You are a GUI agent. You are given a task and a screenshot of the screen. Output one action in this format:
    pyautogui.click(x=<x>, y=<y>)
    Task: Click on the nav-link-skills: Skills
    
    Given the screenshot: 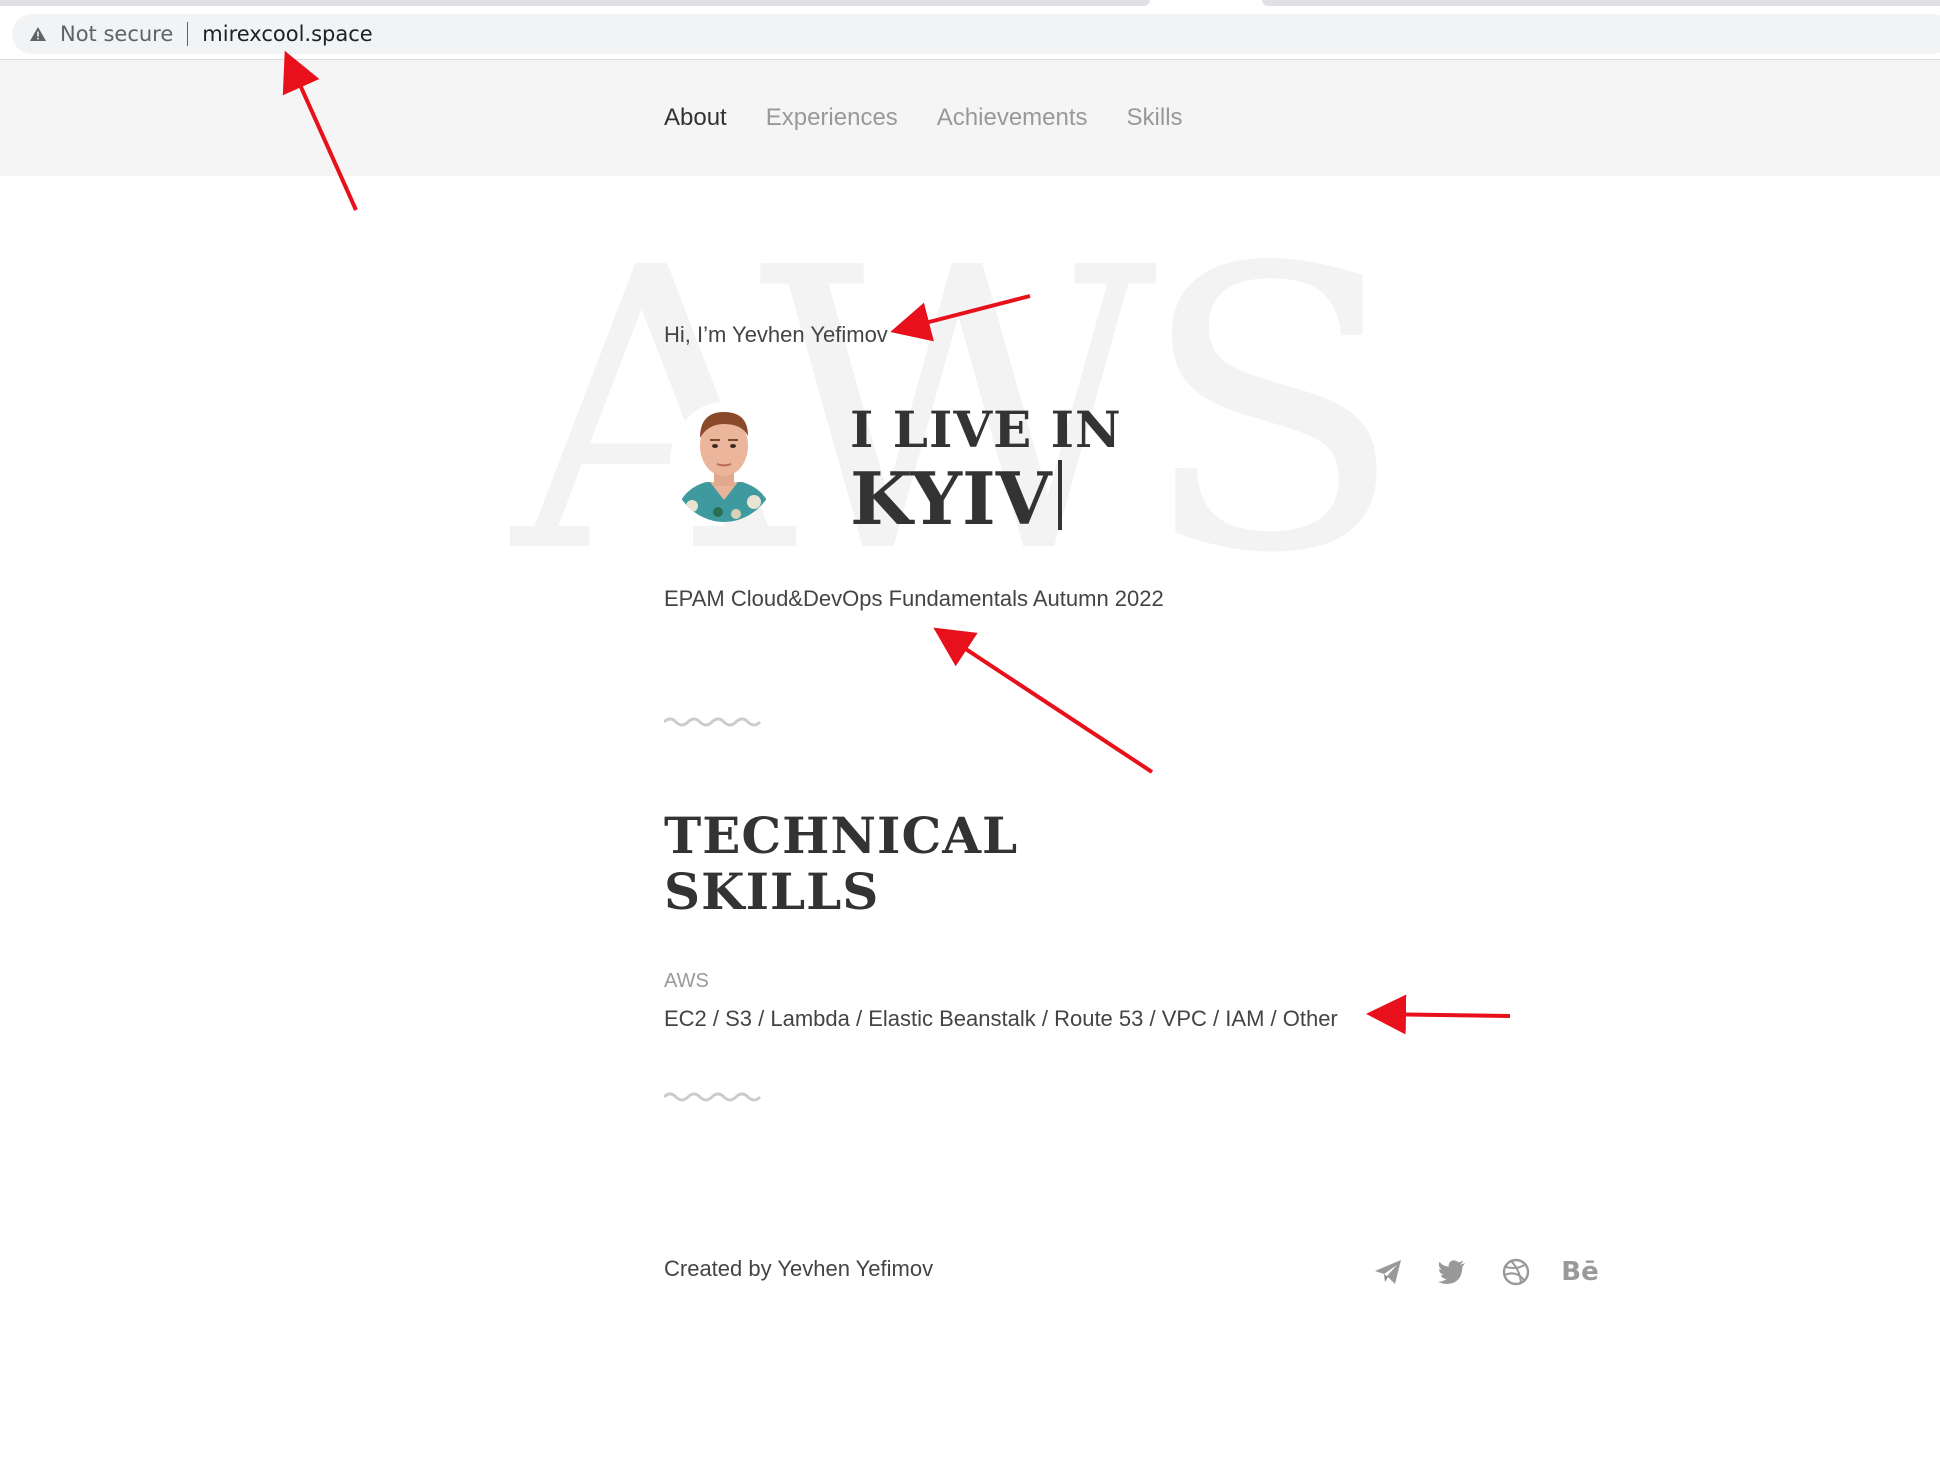 What is the action you would take?
    pyautogui.click(x=1155, y=118)
    